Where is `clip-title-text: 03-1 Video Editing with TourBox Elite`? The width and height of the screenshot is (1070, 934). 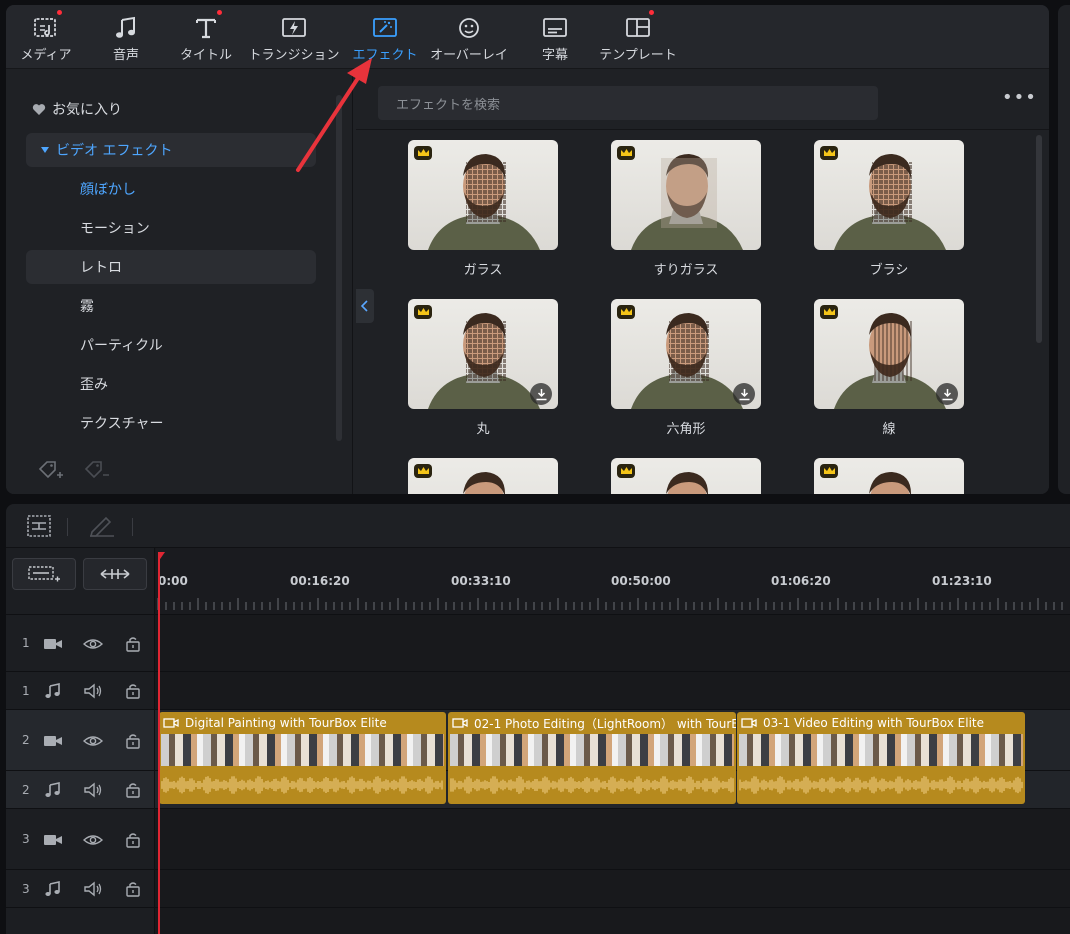
clip-title-text: 03-1 Video Editing with TourBox Elite is located at coordinates (873, 723).